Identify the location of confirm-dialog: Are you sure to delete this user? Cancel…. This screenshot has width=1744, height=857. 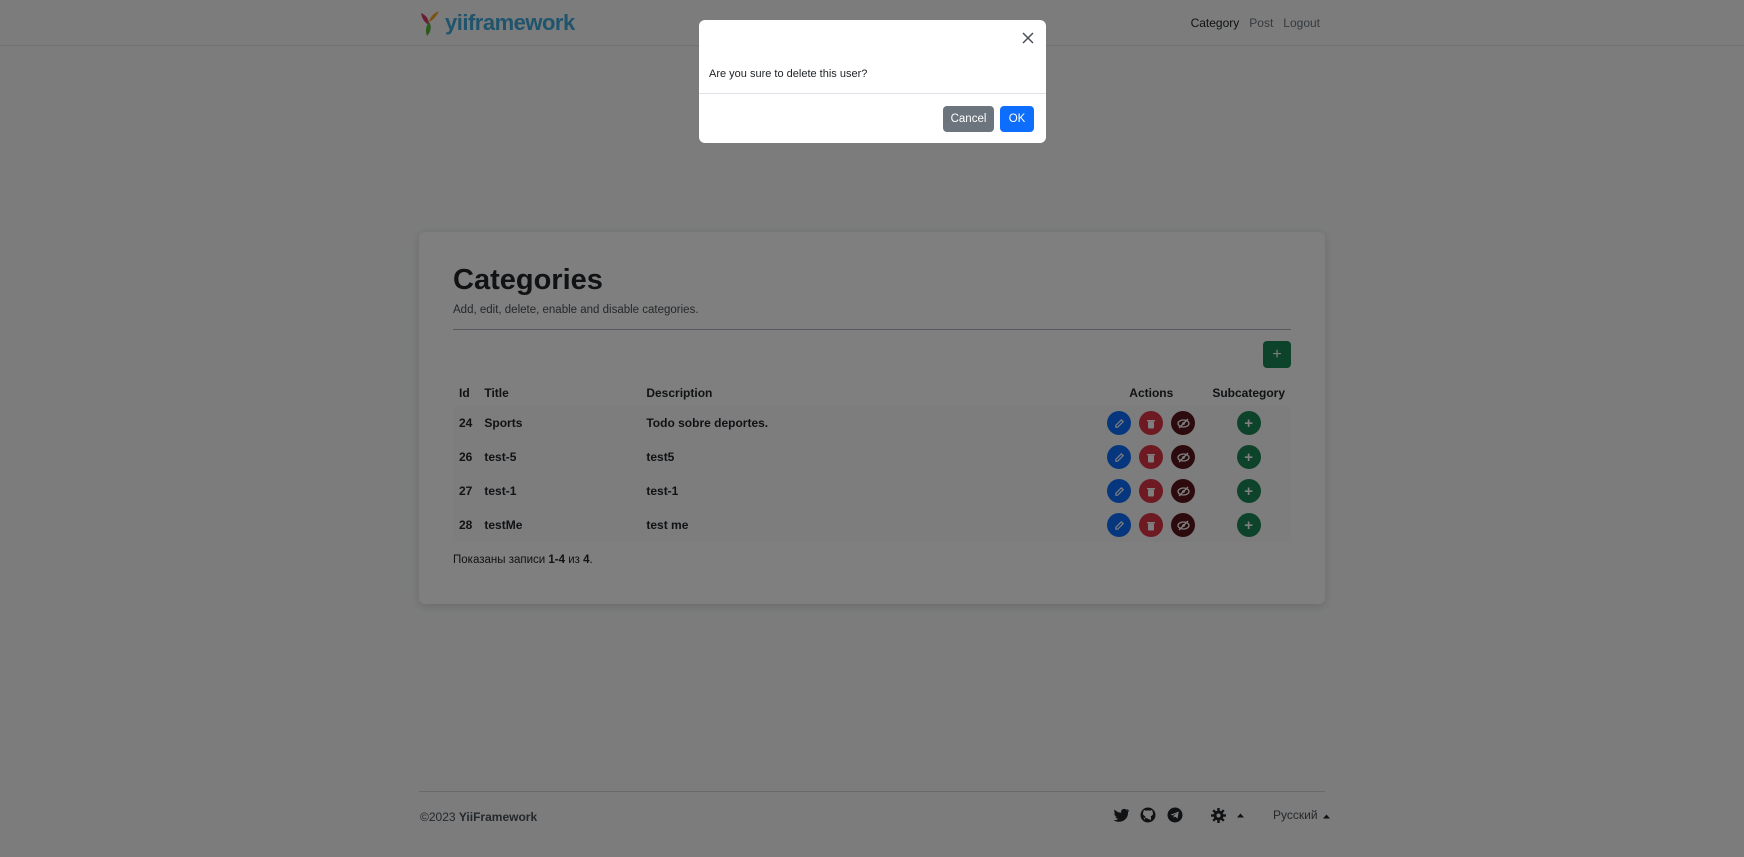
(872, 81).